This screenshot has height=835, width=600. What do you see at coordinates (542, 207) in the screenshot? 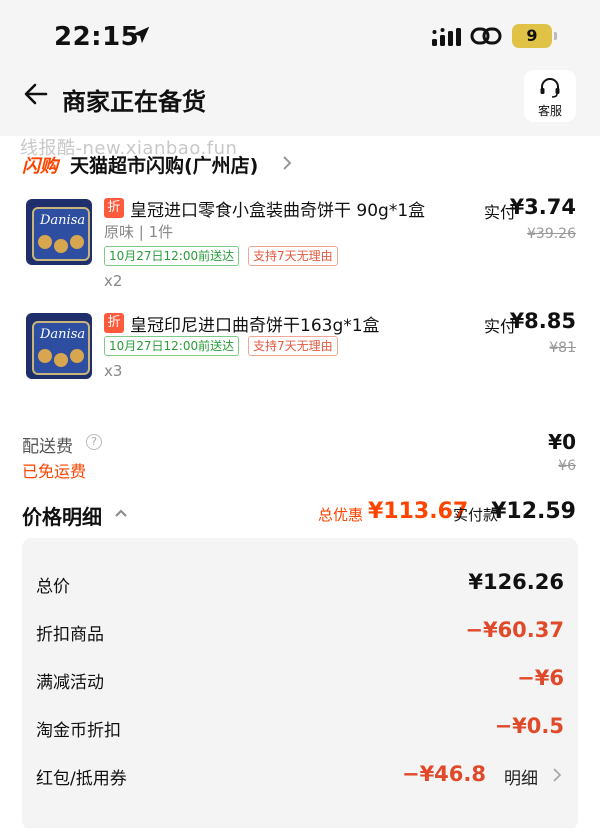
I see `paid-price: ¥3.74` at bounding box center [542, 207].